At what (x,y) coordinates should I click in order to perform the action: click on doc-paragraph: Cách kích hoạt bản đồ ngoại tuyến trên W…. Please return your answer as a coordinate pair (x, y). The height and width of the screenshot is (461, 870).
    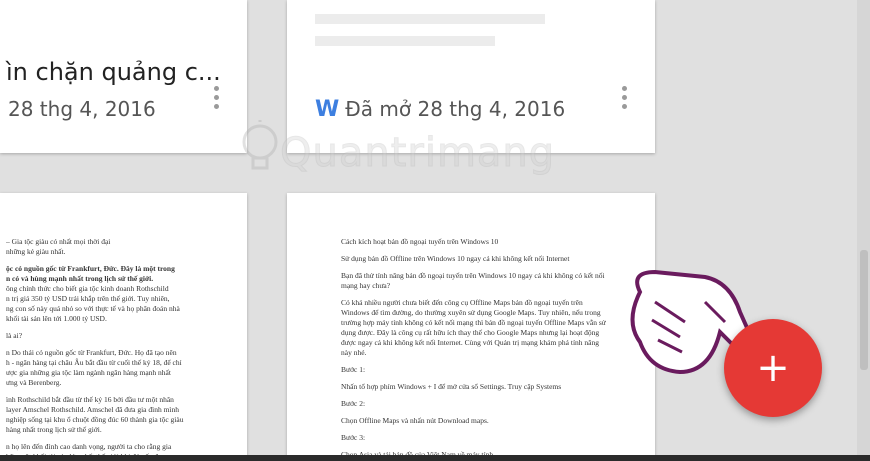
    Looking at the image, I should click on (420, 241).